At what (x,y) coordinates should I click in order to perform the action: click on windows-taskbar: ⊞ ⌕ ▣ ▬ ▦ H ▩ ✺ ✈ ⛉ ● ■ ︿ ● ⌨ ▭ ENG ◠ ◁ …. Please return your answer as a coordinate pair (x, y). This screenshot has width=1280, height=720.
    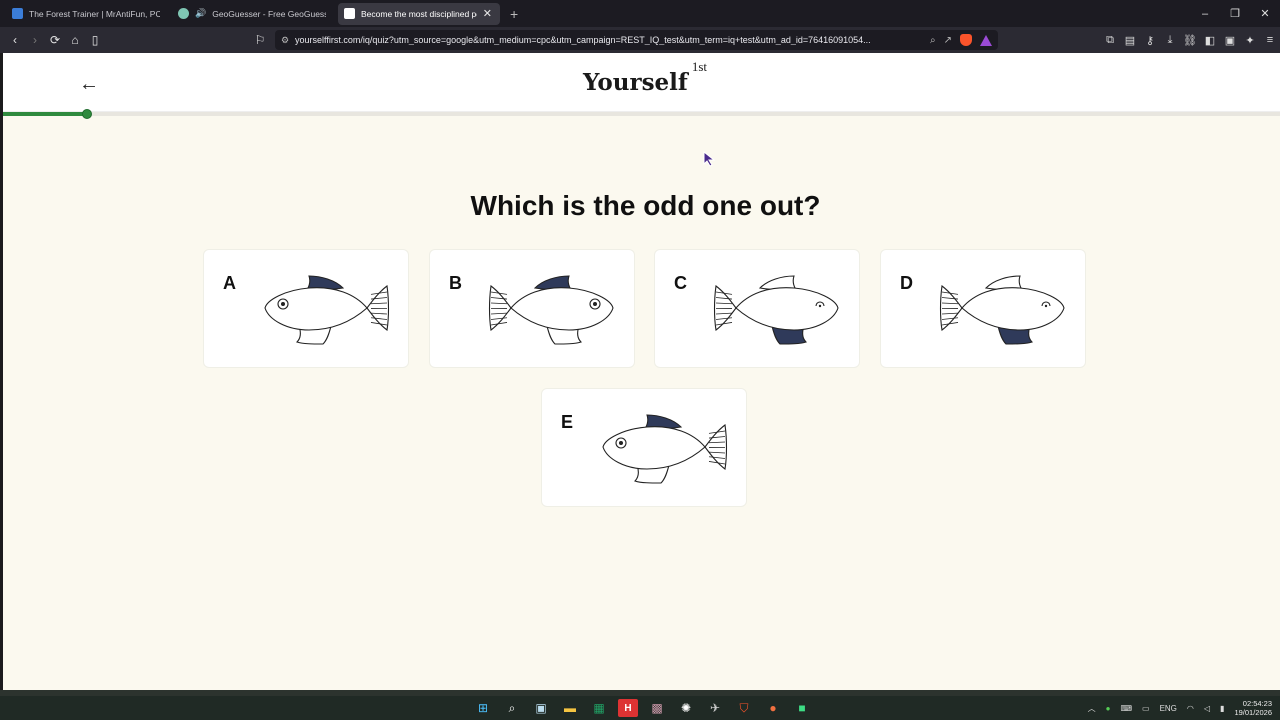
    Looking at the image, I should click on (640, 708).